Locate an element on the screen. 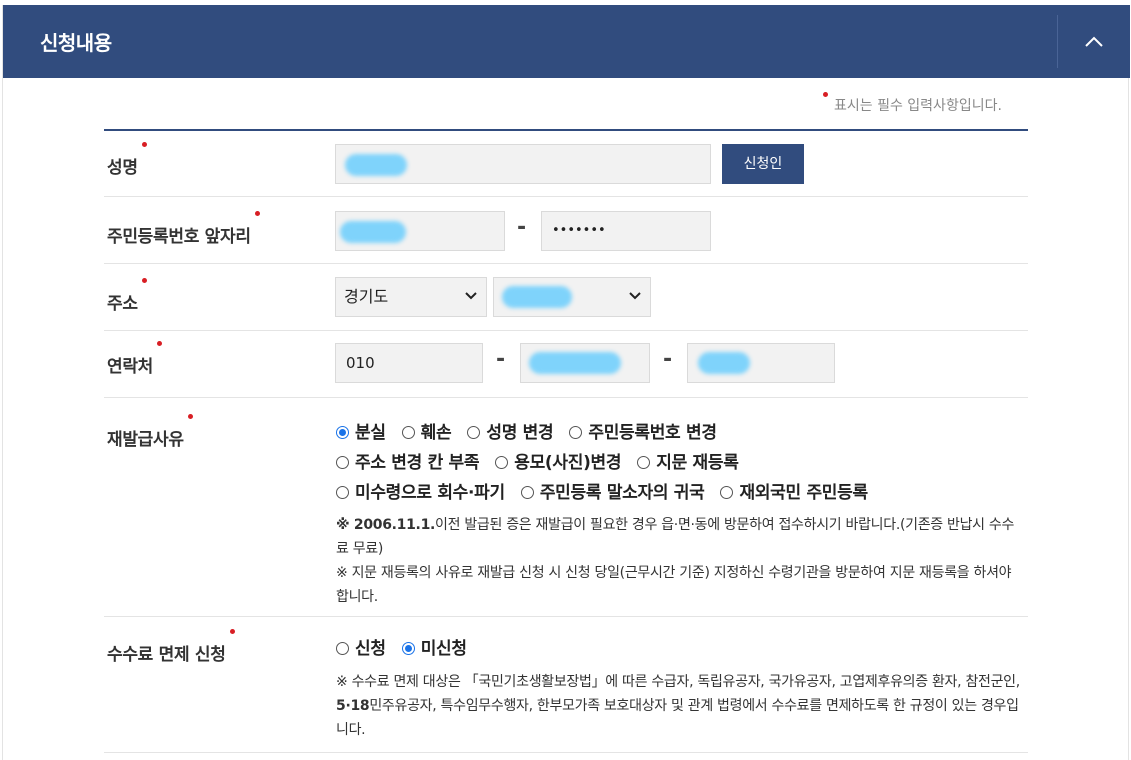 Image resolution: width=1131 pixels, height=760 pixels. rrn-back-input: ••••••• is located at coordinates (626, 231).